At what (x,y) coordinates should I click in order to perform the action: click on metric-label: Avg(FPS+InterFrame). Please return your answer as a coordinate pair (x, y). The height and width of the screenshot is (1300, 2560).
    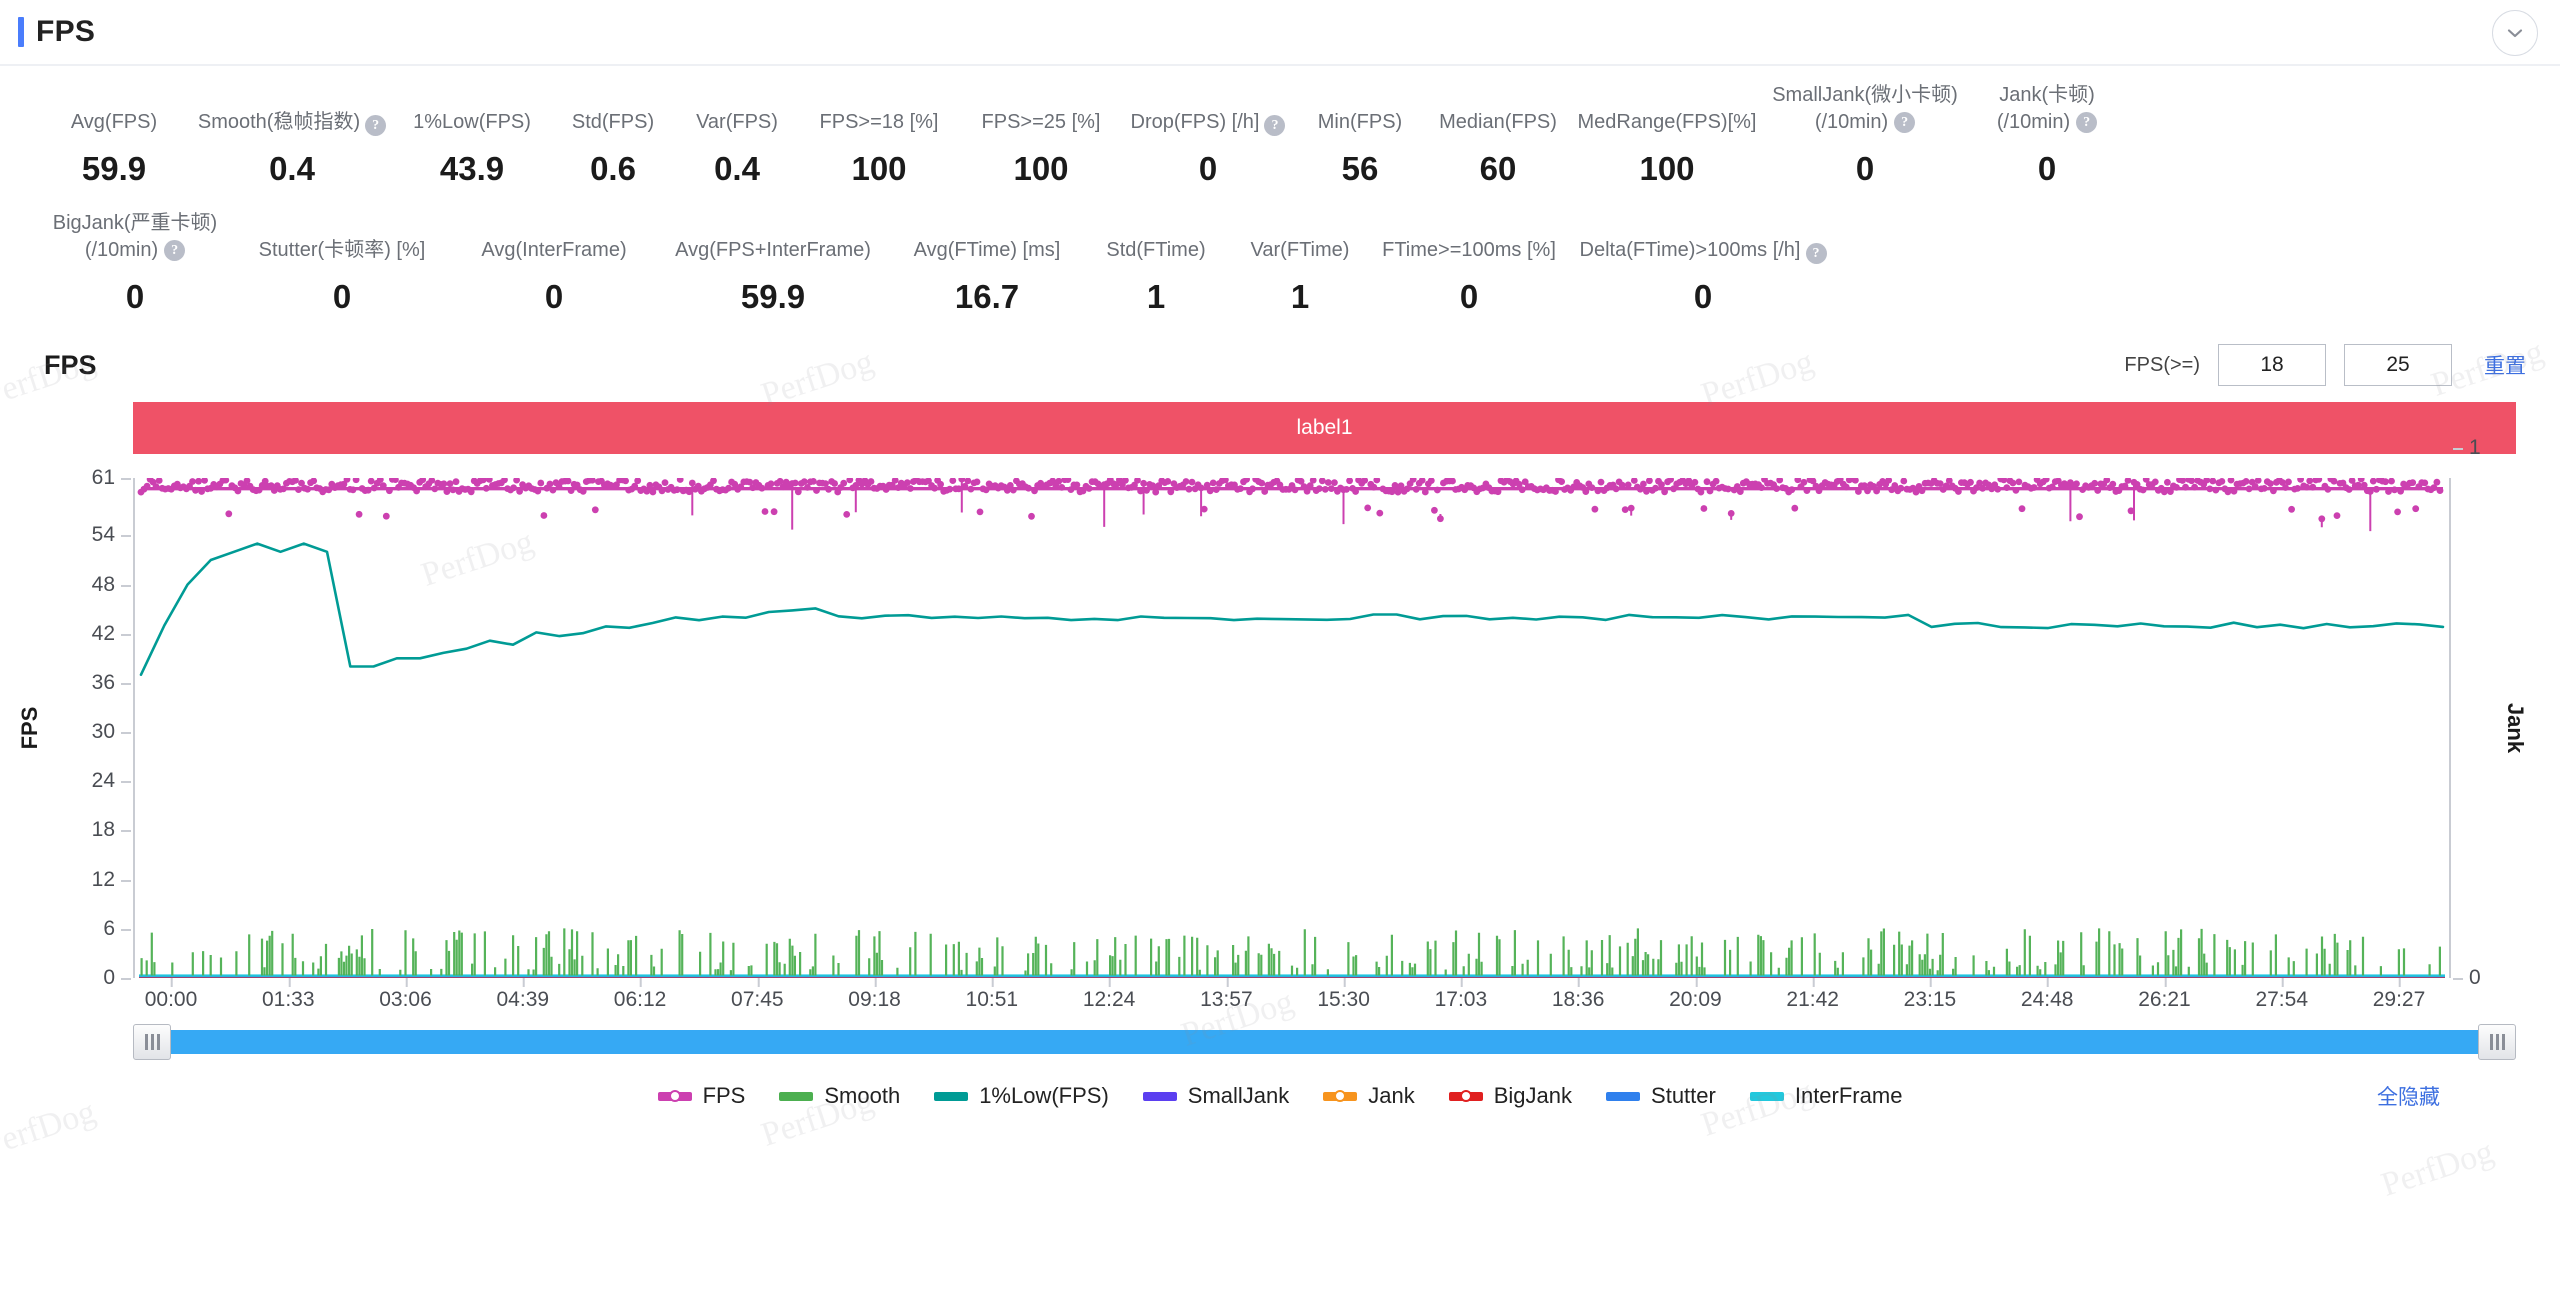
    Looking at the image, I should click on (773, 237).